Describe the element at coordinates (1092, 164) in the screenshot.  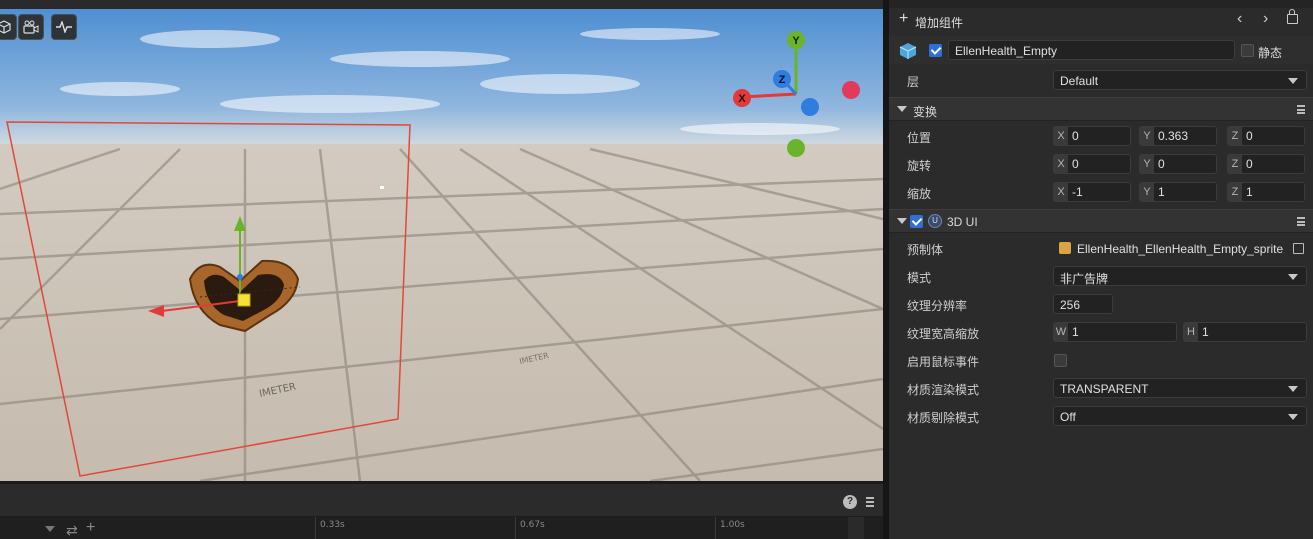
I see `rotation-x-field: X0` at that location.